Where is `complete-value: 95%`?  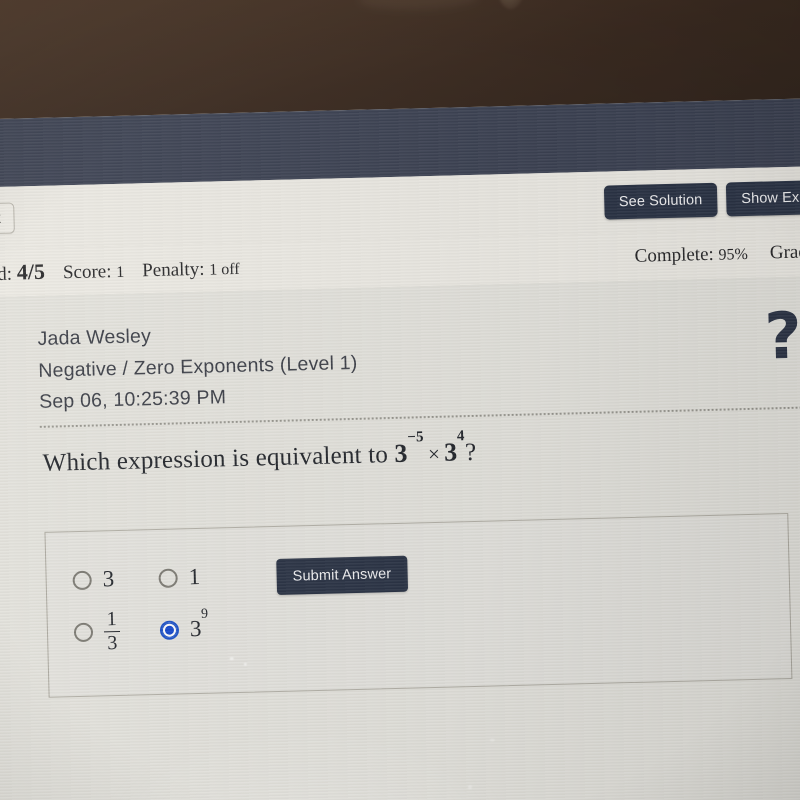
complete-value: 95% is located at coordinates (733, 254).